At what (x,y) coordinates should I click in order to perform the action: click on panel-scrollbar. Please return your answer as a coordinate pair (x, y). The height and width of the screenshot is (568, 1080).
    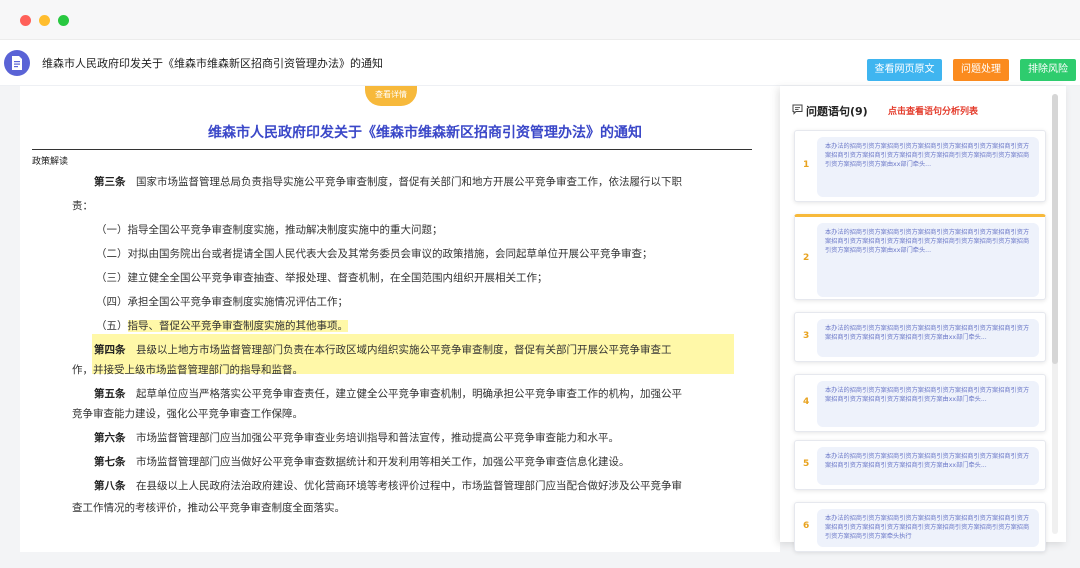
    Looking at the image, I should click on (1055, 314).